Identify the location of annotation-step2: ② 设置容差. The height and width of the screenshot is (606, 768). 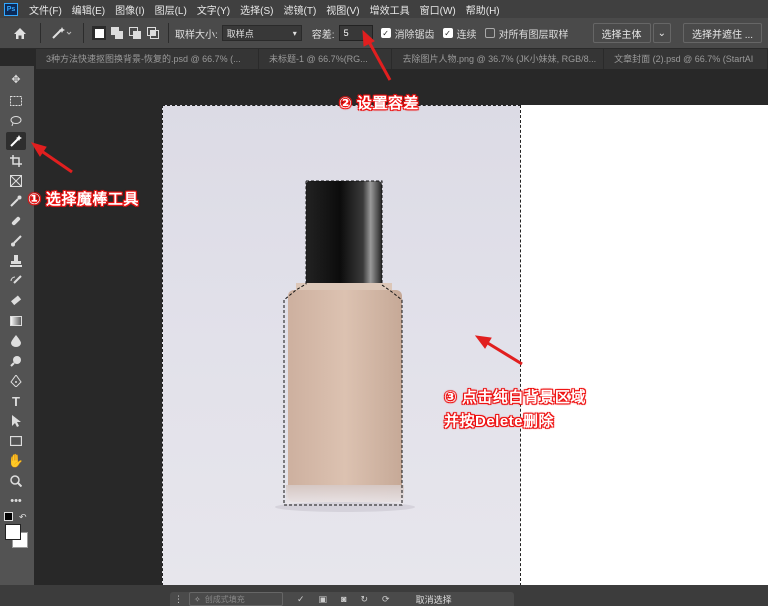
(379, 103).